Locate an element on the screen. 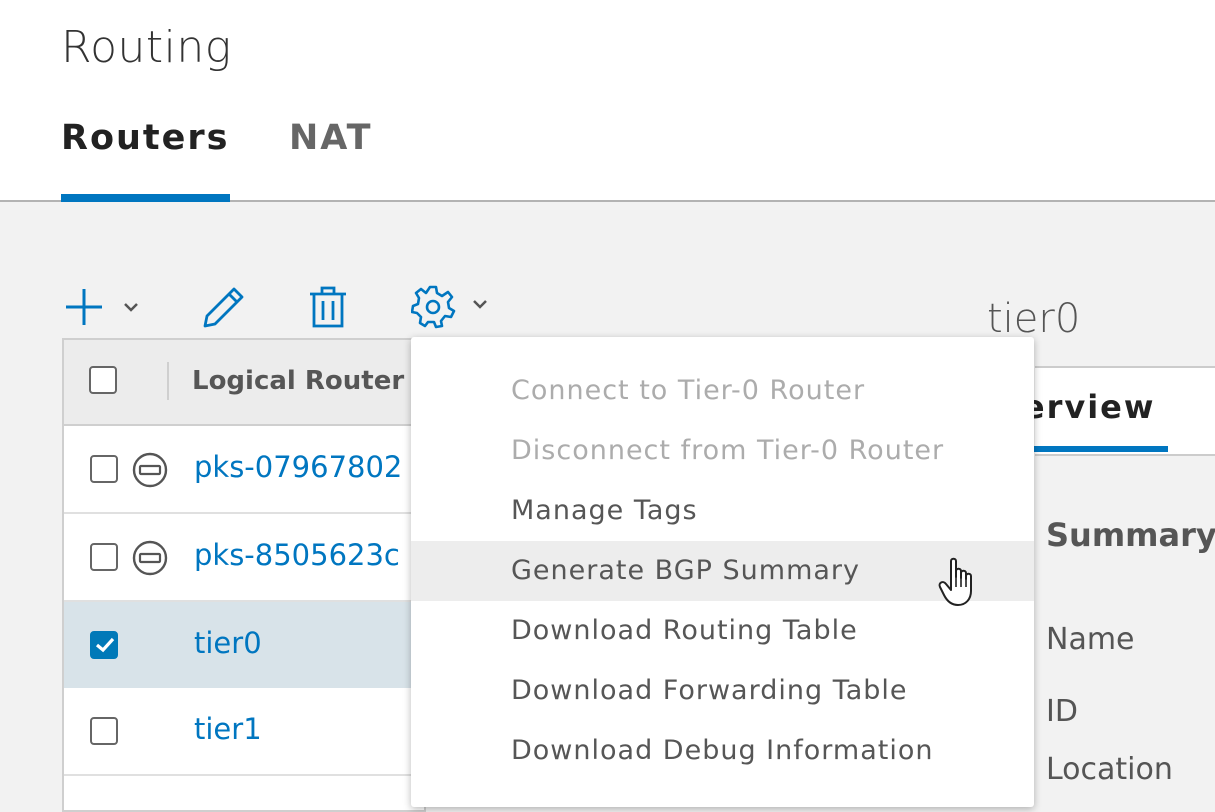 The image size is (1215, 812). summary-heading: Summary is located at coordinates (1130, 535).